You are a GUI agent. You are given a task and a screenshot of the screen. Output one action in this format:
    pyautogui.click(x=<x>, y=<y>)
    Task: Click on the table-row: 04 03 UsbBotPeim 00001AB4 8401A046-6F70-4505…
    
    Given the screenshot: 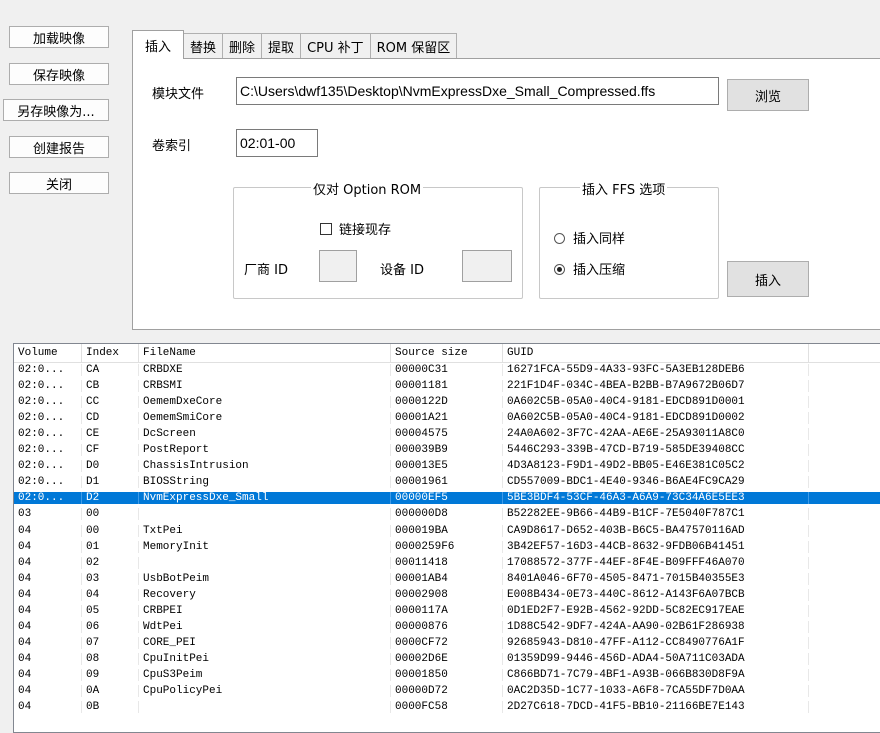 What is the action you would take?
    pyautogui.click(x=447, y=578)
    